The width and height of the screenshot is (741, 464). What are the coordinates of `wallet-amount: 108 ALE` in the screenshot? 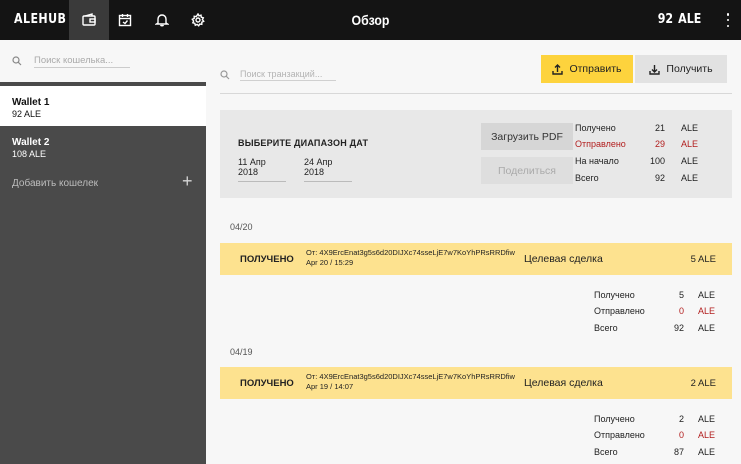 It's located at (29, 154).